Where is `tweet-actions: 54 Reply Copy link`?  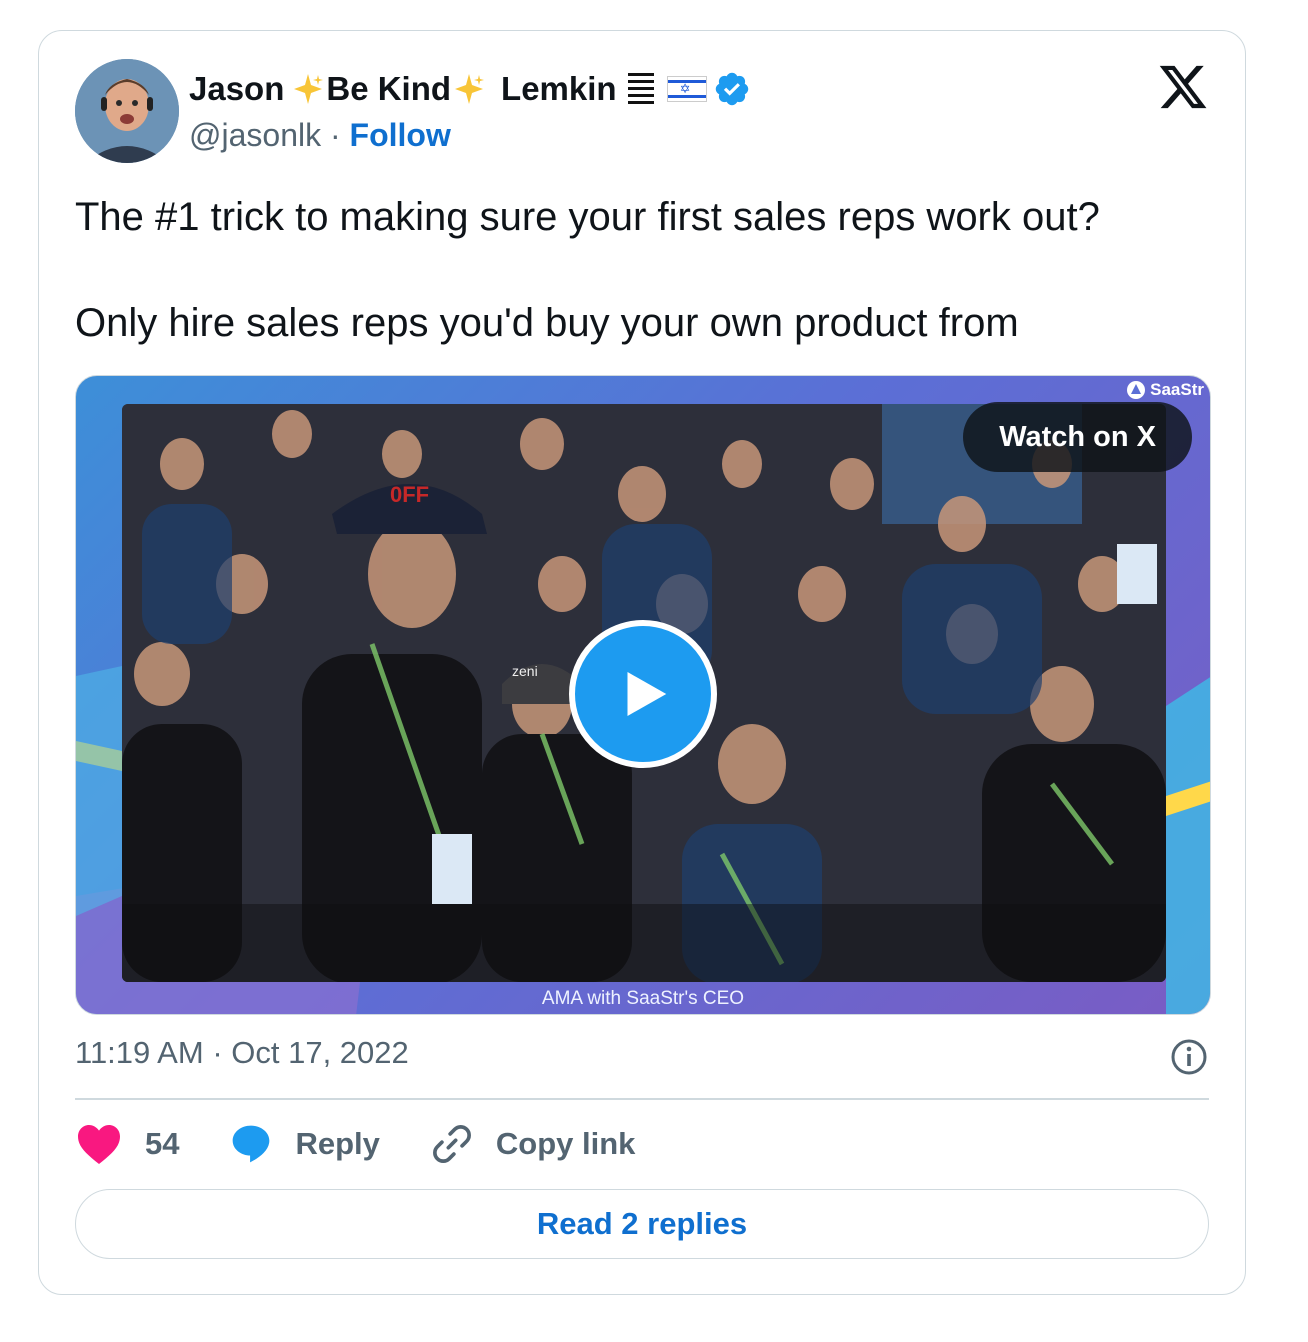
tweet-actions: 54 Reply Copy link is located at coordinates (380, 1144).